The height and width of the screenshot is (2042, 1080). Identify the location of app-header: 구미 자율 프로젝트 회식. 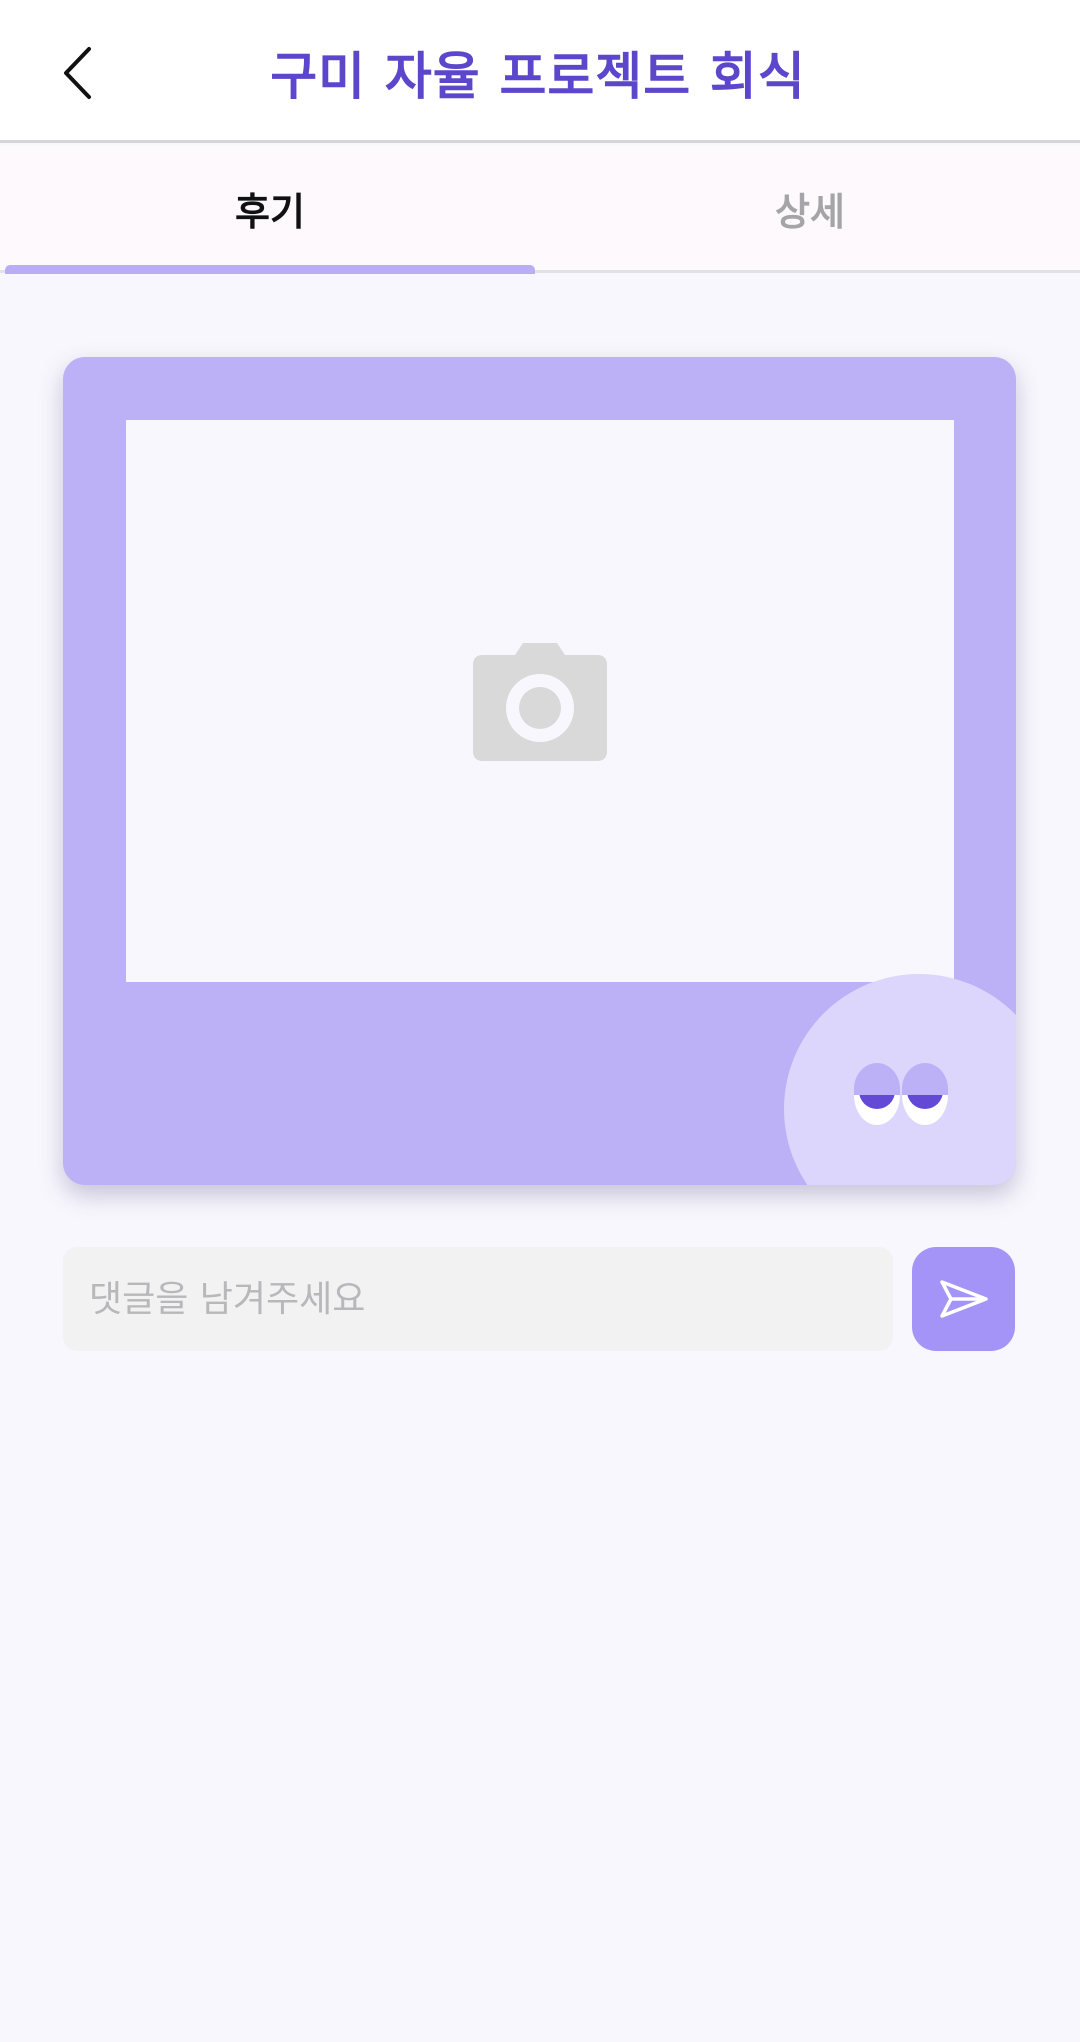
(540, 71).